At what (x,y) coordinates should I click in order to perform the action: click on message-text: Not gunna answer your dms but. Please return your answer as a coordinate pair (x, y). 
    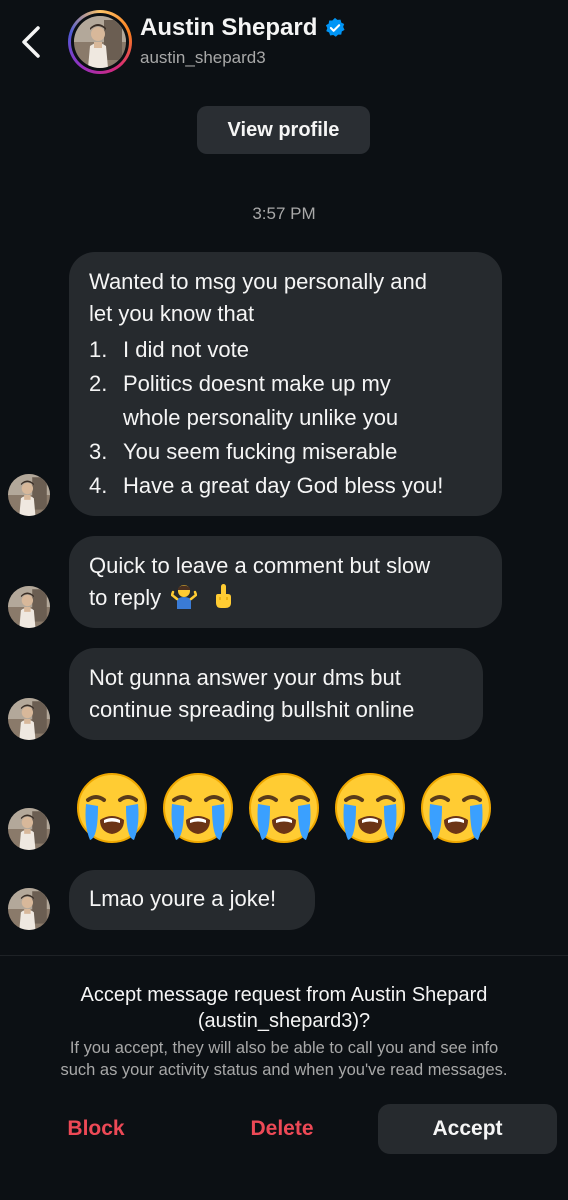
    Looking at the image, I should click on (245, 677).